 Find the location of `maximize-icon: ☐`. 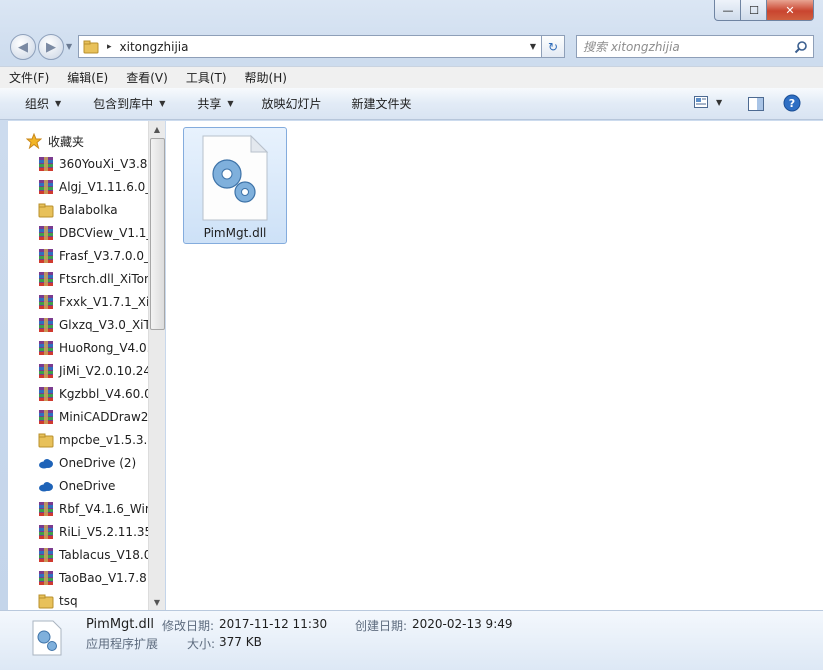

maximize-icon: ☐ is located at coordinates (754, 10).